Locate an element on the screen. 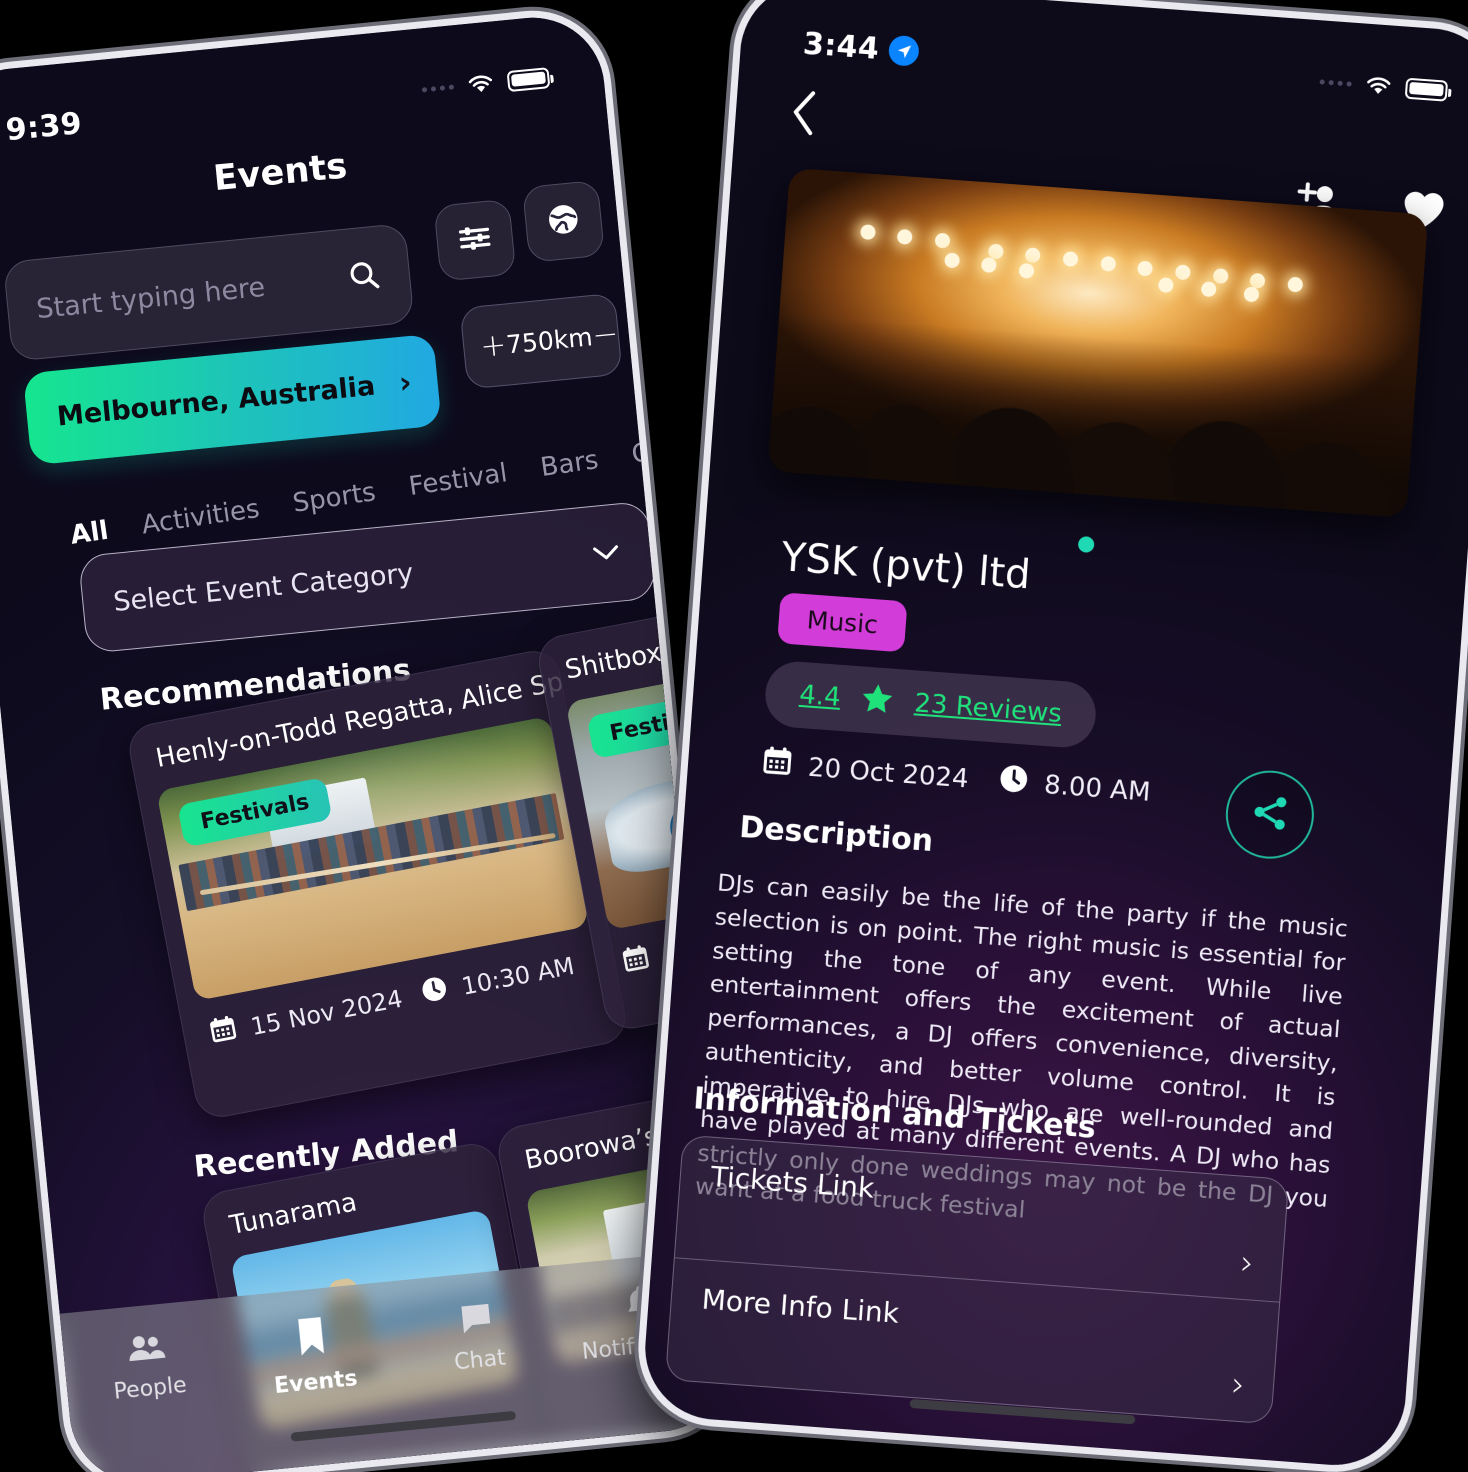  filter-button is located at coordinates (475, 240).